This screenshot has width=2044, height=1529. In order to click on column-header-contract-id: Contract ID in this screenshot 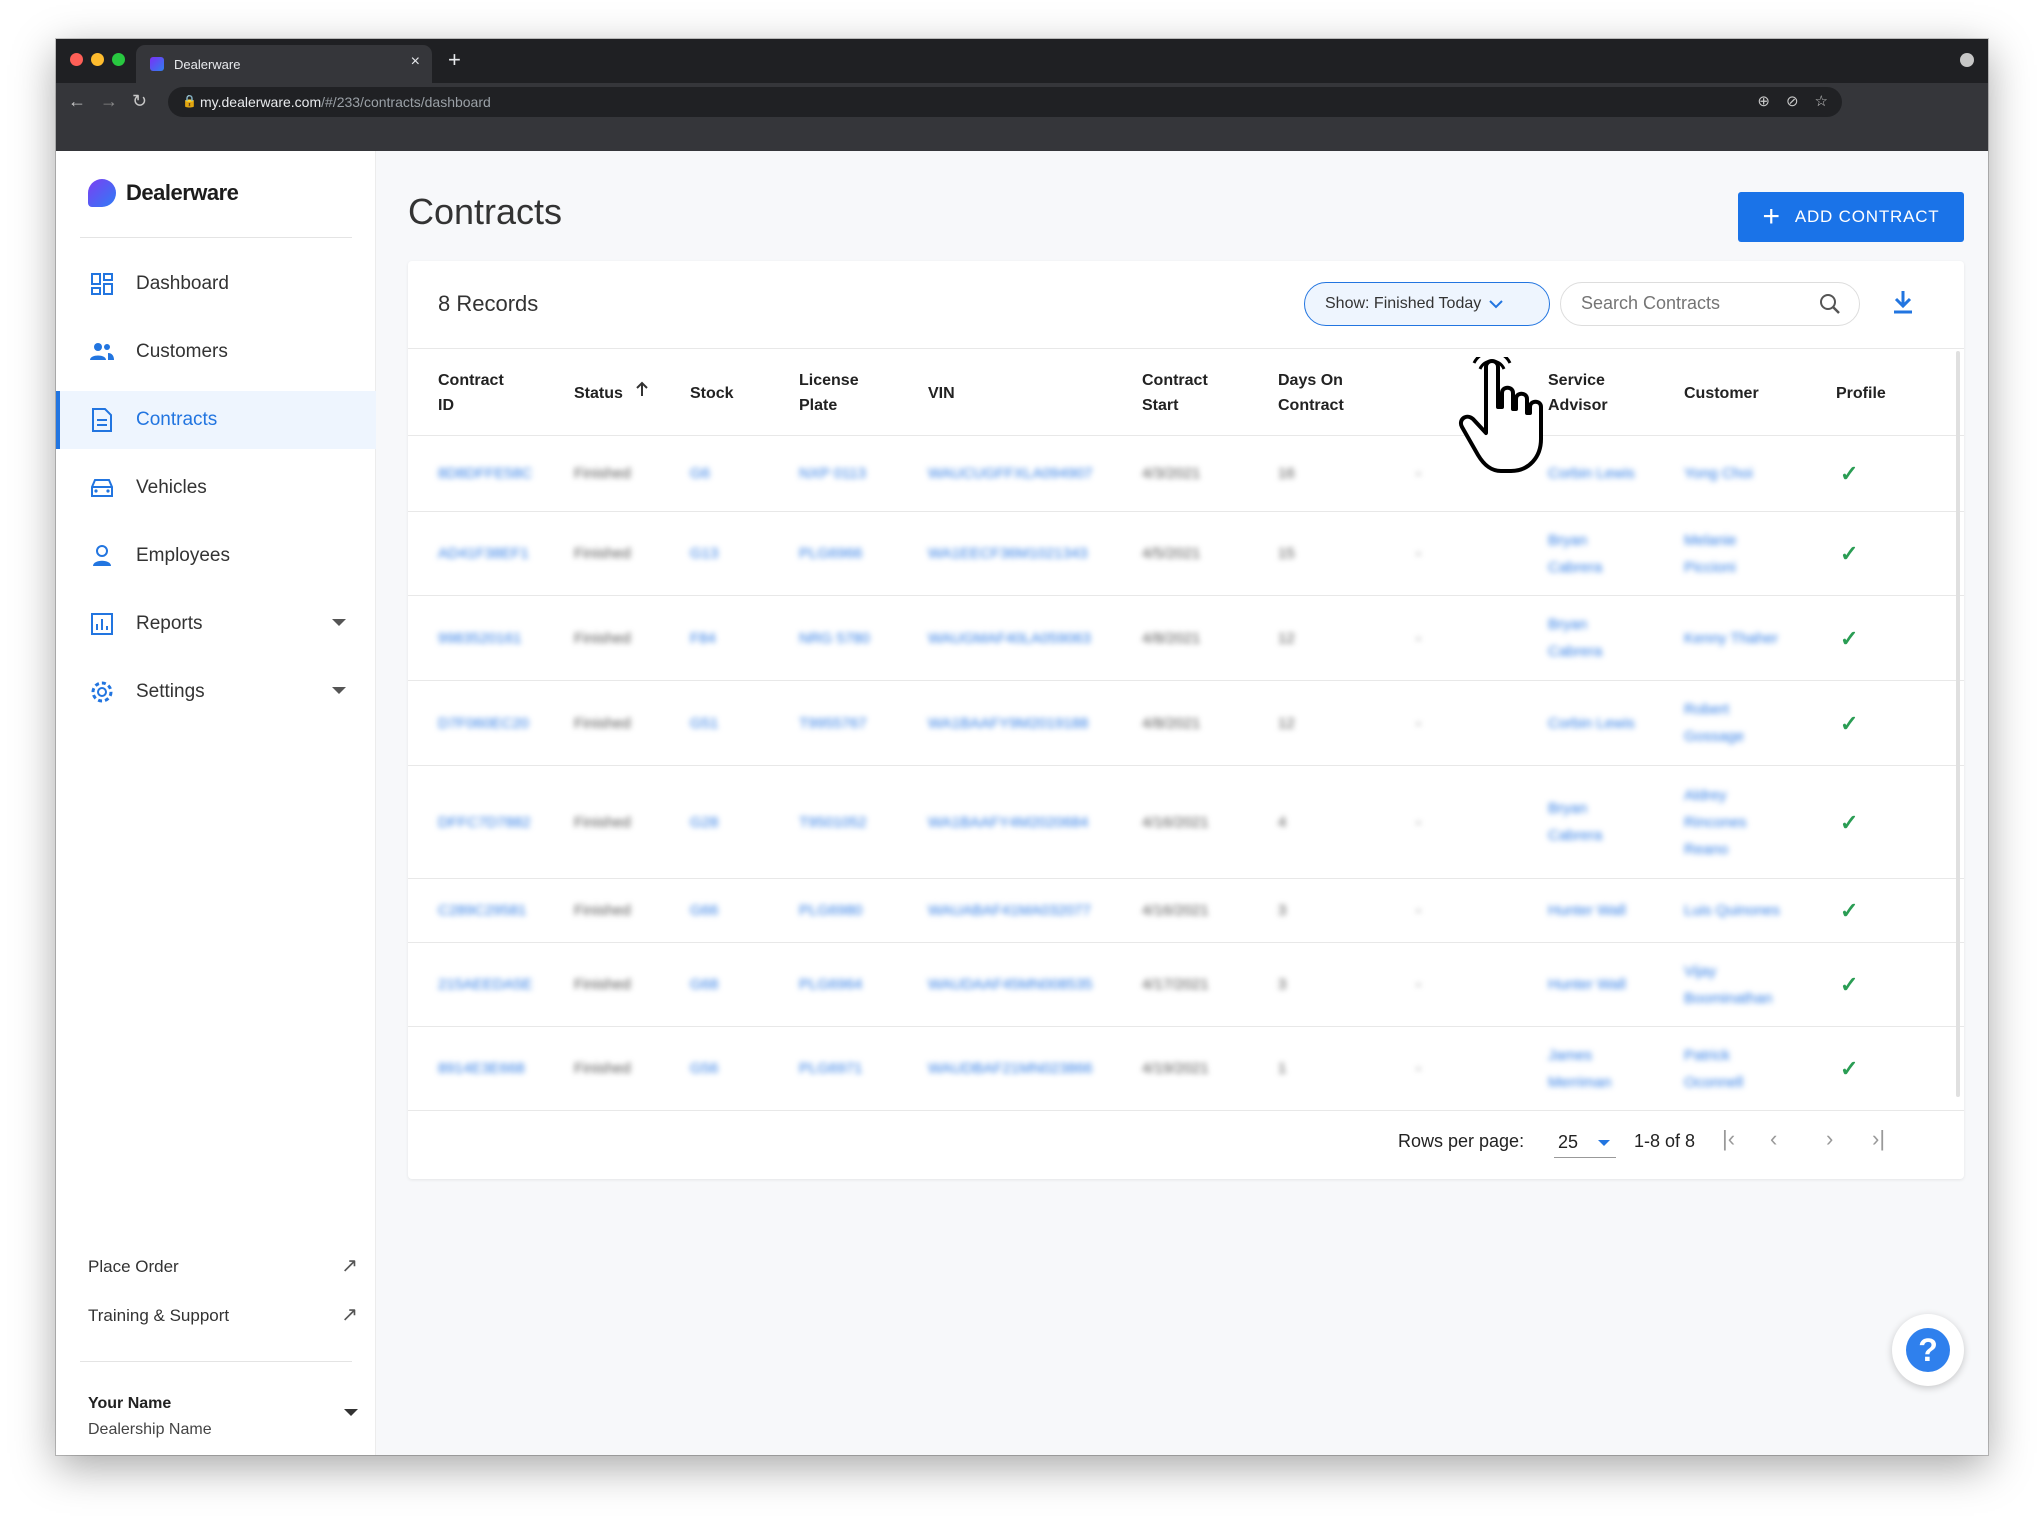, I will do `click(471, 393)`.